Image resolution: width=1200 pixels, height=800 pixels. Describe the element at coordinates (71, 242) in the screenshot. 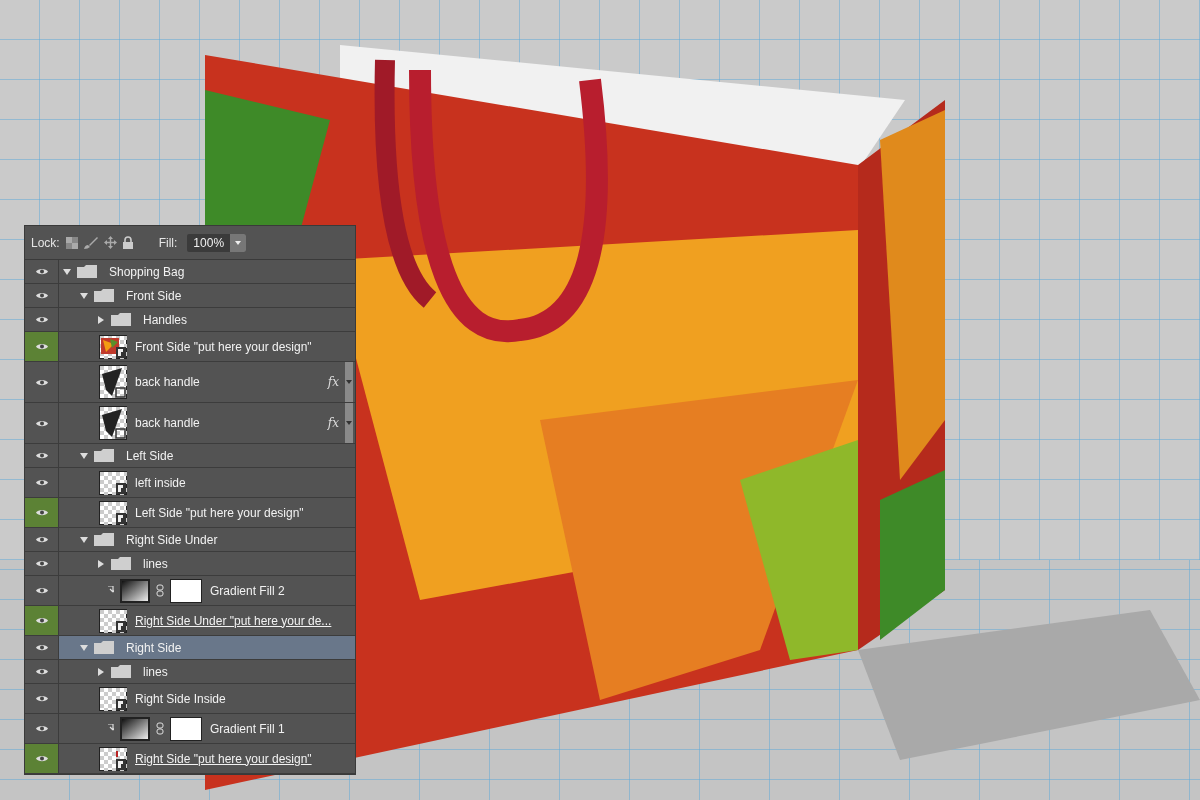

I see `lock-transparency-icon` at that location.